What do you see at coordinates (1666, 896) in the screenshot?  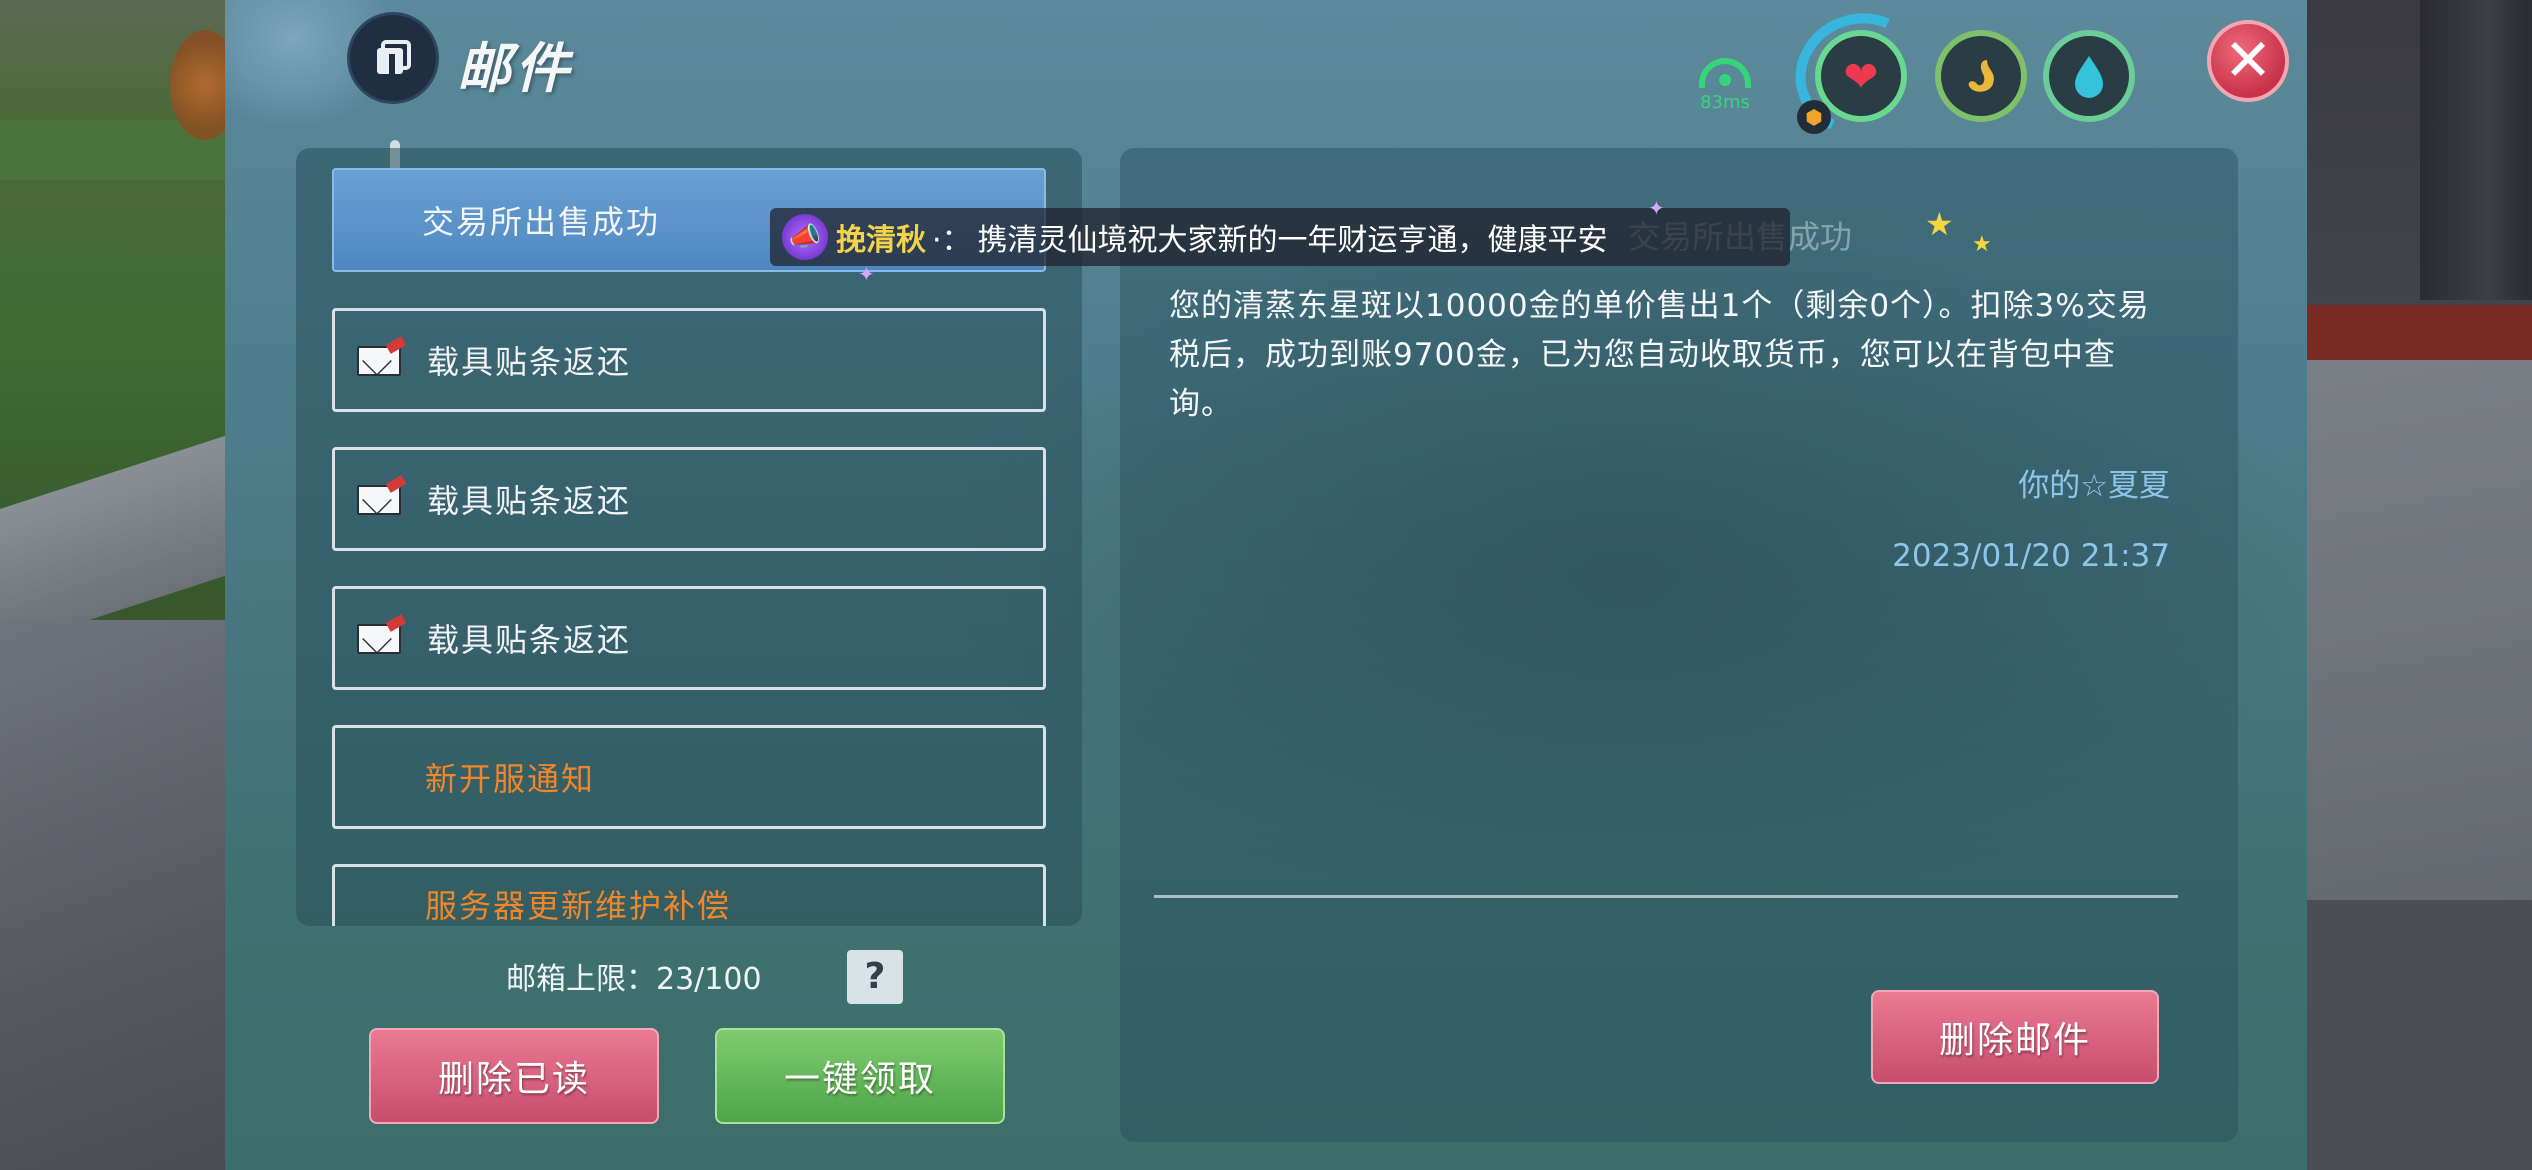 I see `detail-divider` at bounding box center [1666, 896].